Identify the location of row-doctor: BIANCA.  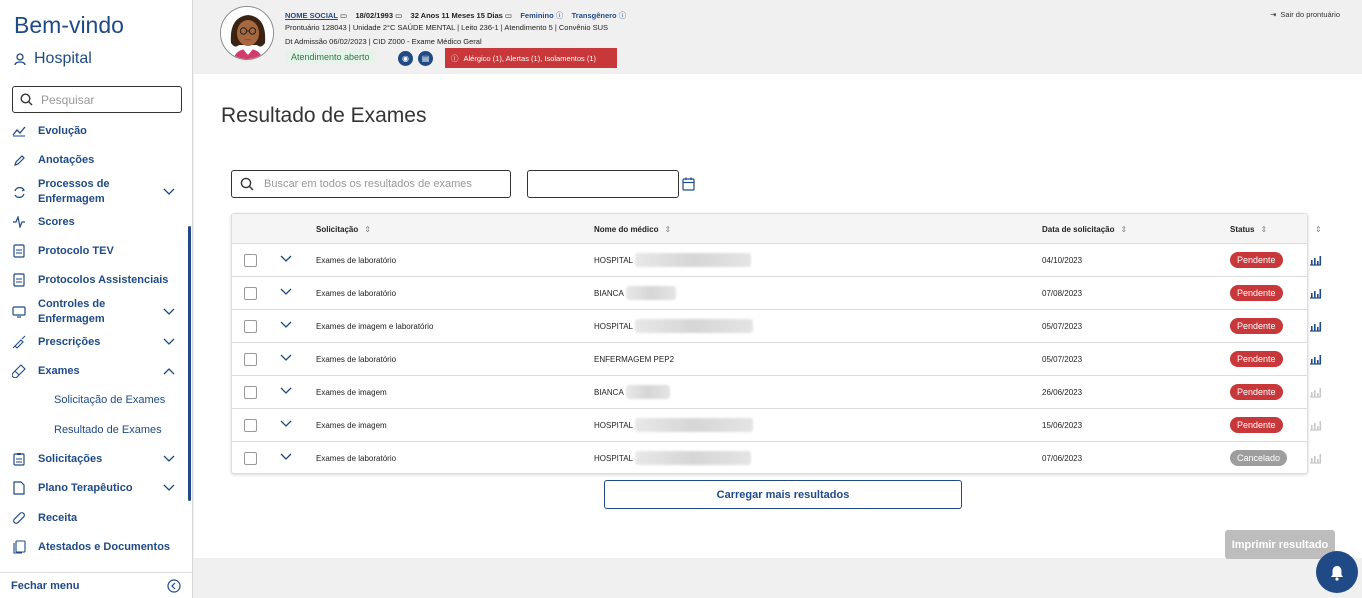
(635, 293).